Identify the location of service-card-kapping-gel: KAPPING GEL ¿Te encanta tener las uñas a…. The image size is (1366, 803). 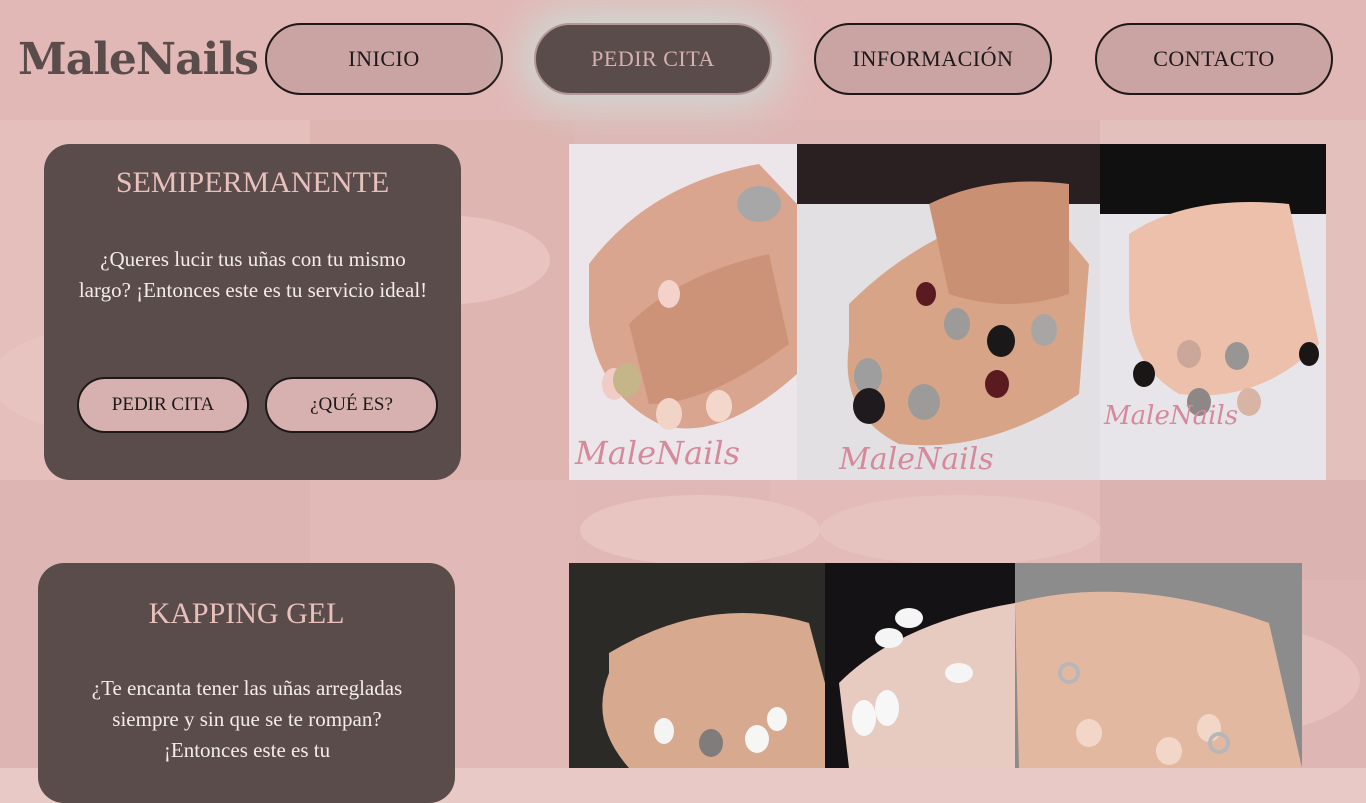
(246, 683).